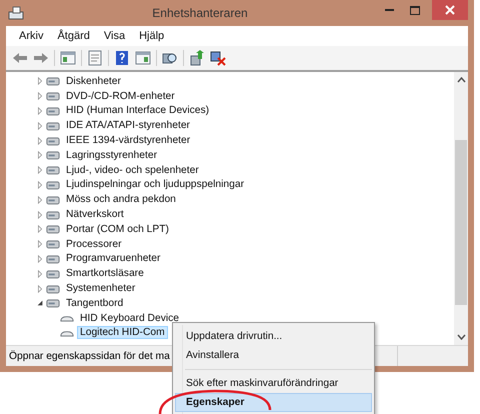  What do you see at coordinates (132, 170) in the screenshot?
I see `tree-item: Ljud-, video- och spelenheter` at bounding box center [132, 170].